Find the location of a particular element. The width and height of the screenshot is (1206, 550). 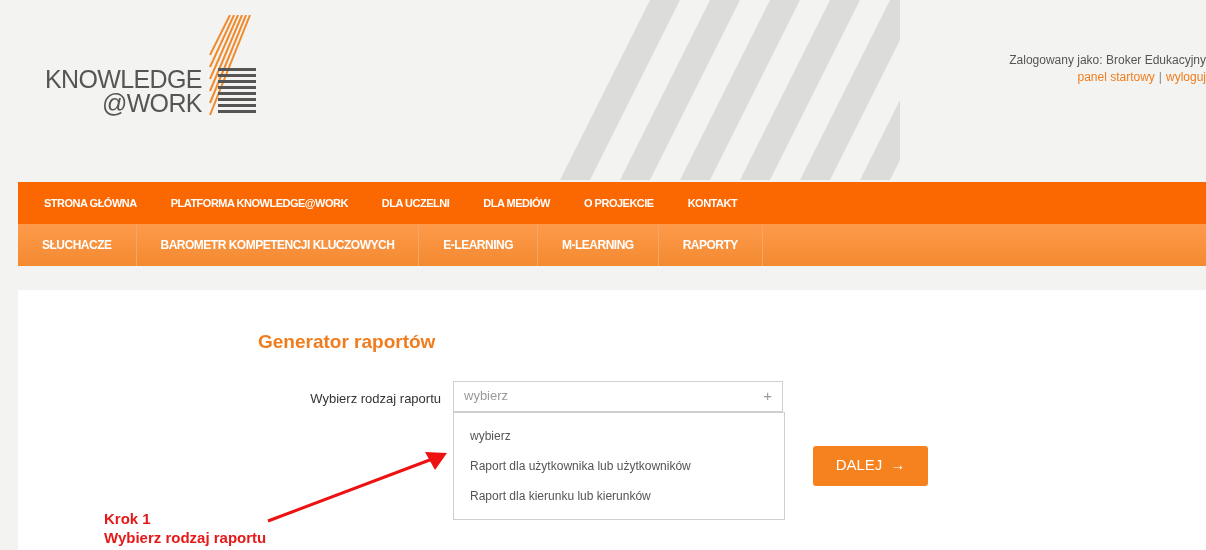

logged-in-text: Zalogowany jako: Broker Edukacyjny is located at coordinates (1107, 60).